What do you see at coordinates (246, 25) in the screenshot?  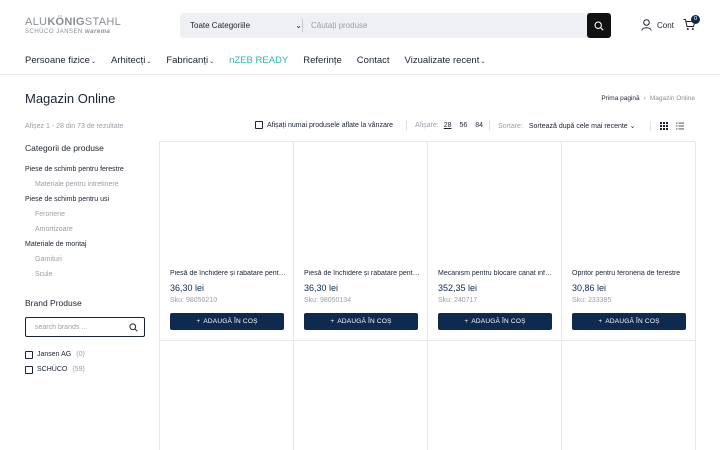 I see `category-select: Toate Categoriile ⌄` at bounding box center [246, 25].